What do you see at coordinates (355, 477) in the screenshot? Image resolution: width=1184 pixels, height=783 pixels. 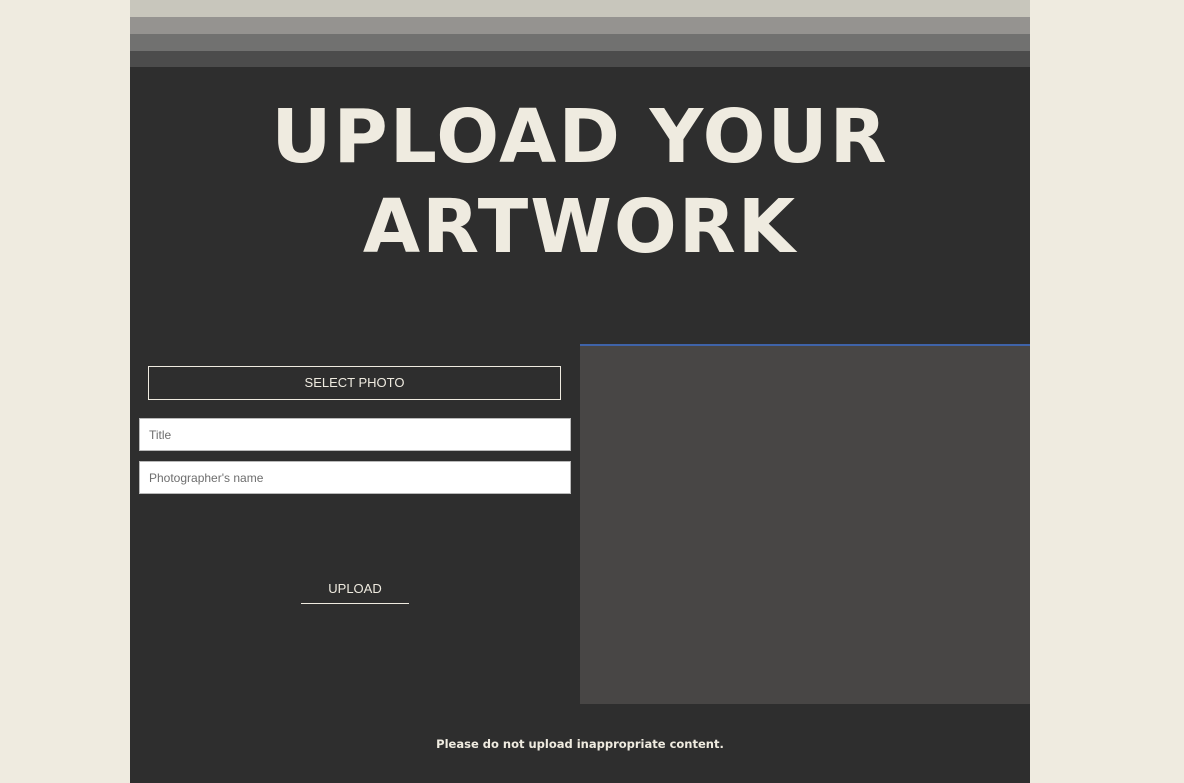 I see `photographer-name-input` at bounding box center [355, 477].